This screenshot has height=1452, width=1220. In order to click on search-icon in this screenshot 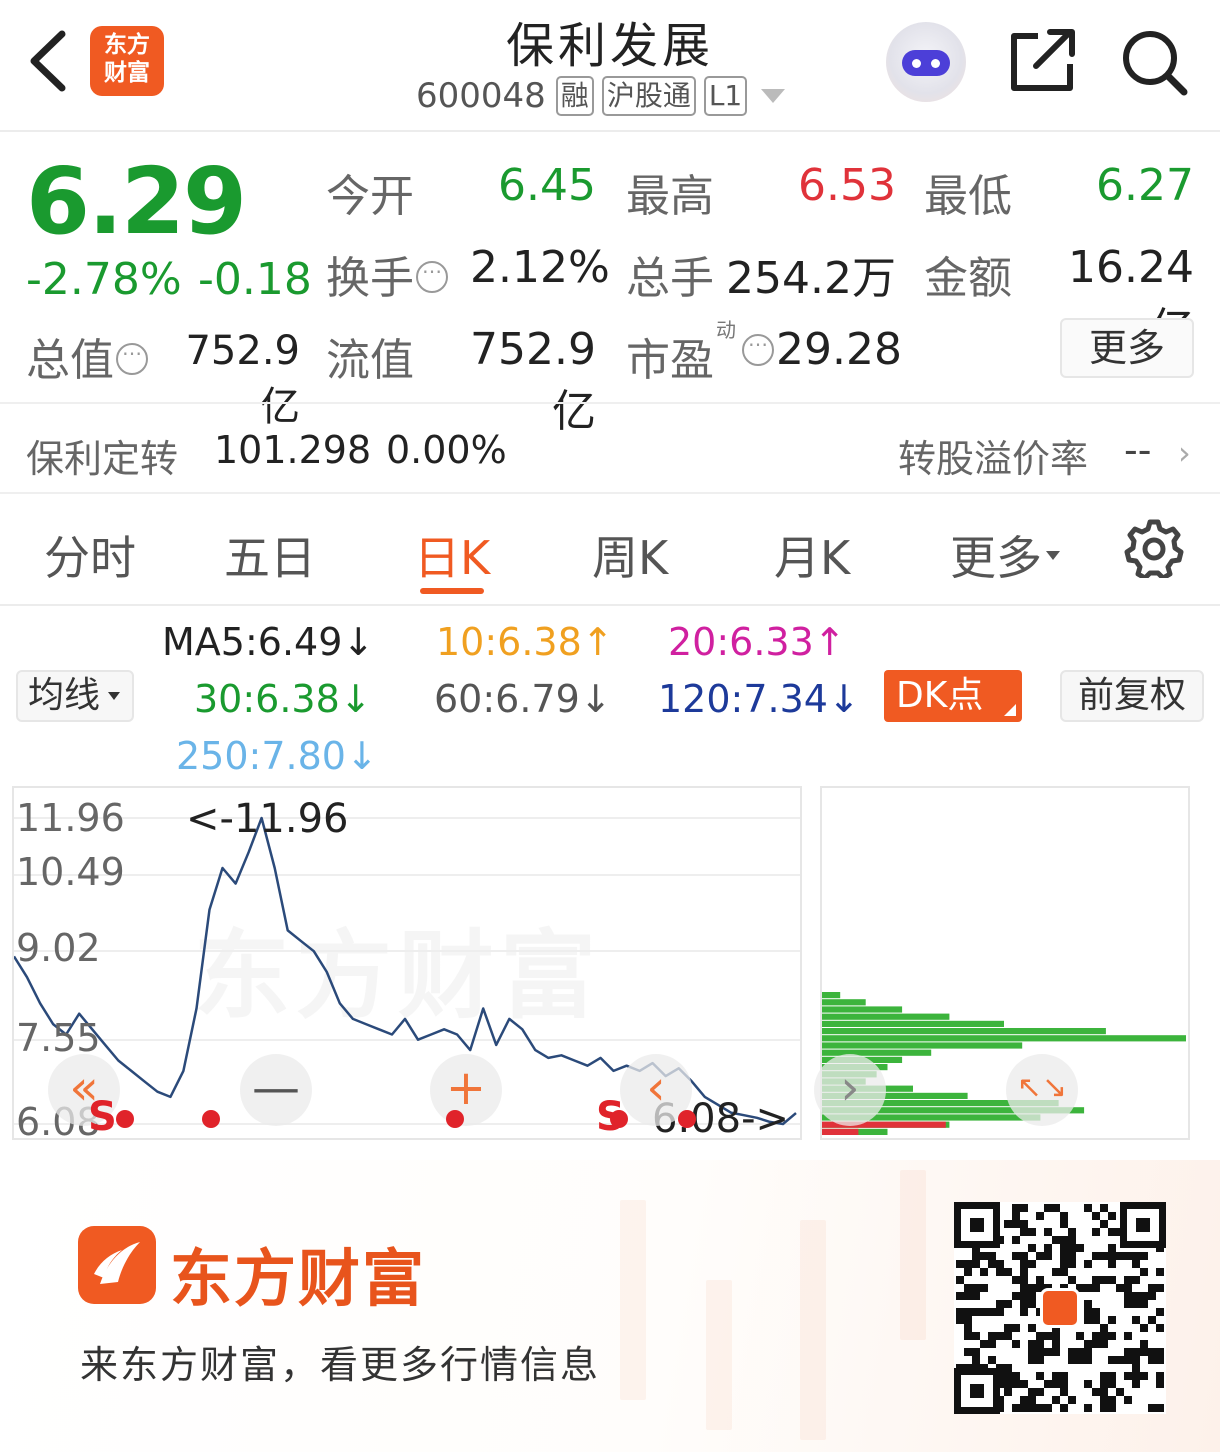, I will do `click(1154, 62)`.